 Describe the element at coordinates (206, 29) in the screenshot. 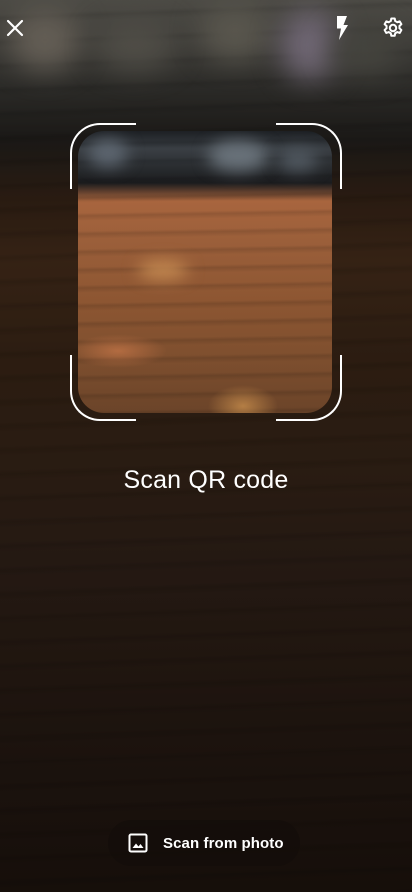

I see `top-toolbar` at that location.